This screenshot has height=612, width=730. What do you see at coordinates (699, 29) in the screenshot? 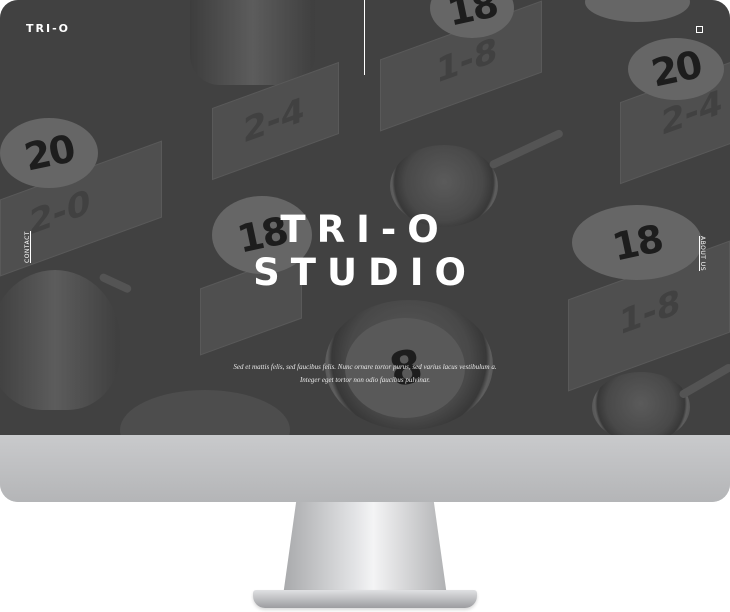
I see `menu-icon` at bounding box center [699, 29].